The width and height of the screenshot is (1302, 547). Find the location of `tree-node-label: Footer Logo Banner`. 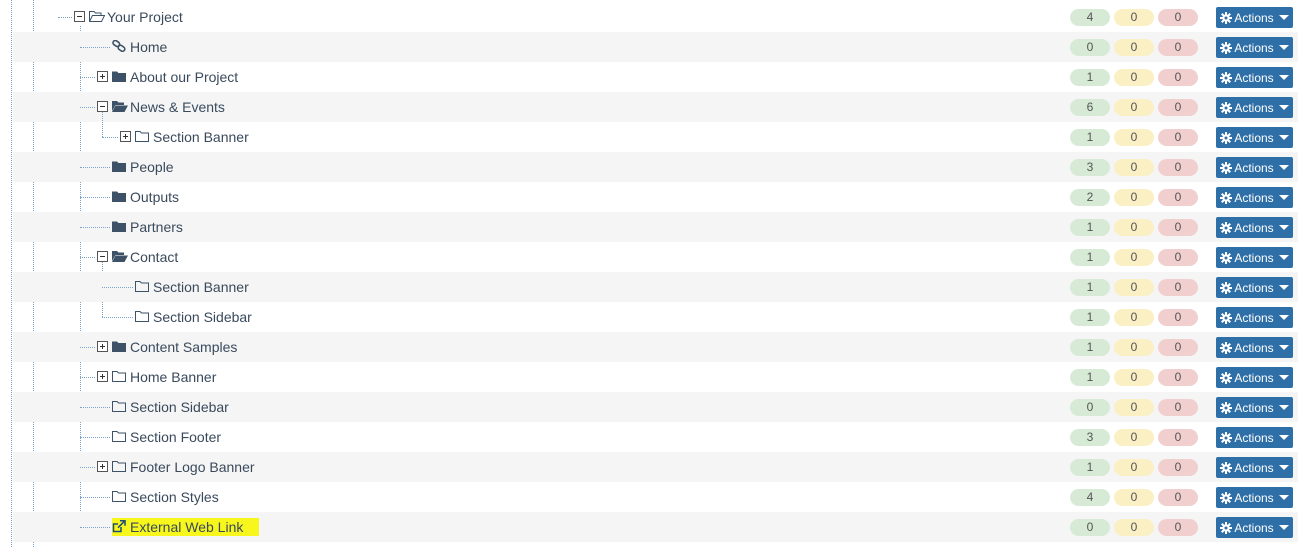

tree-node-label: Footer Logo Banner is located at coordinates (192, 467).